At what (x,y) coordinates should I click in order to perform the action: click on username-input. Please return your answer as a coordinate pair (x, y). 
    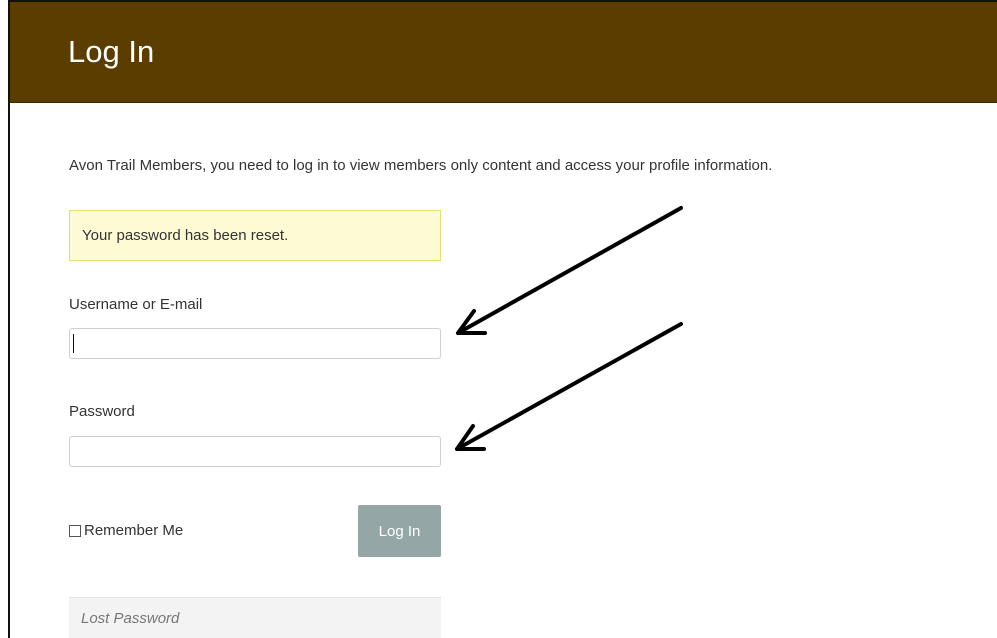
    Looking at the image, I should click on (255, 343).